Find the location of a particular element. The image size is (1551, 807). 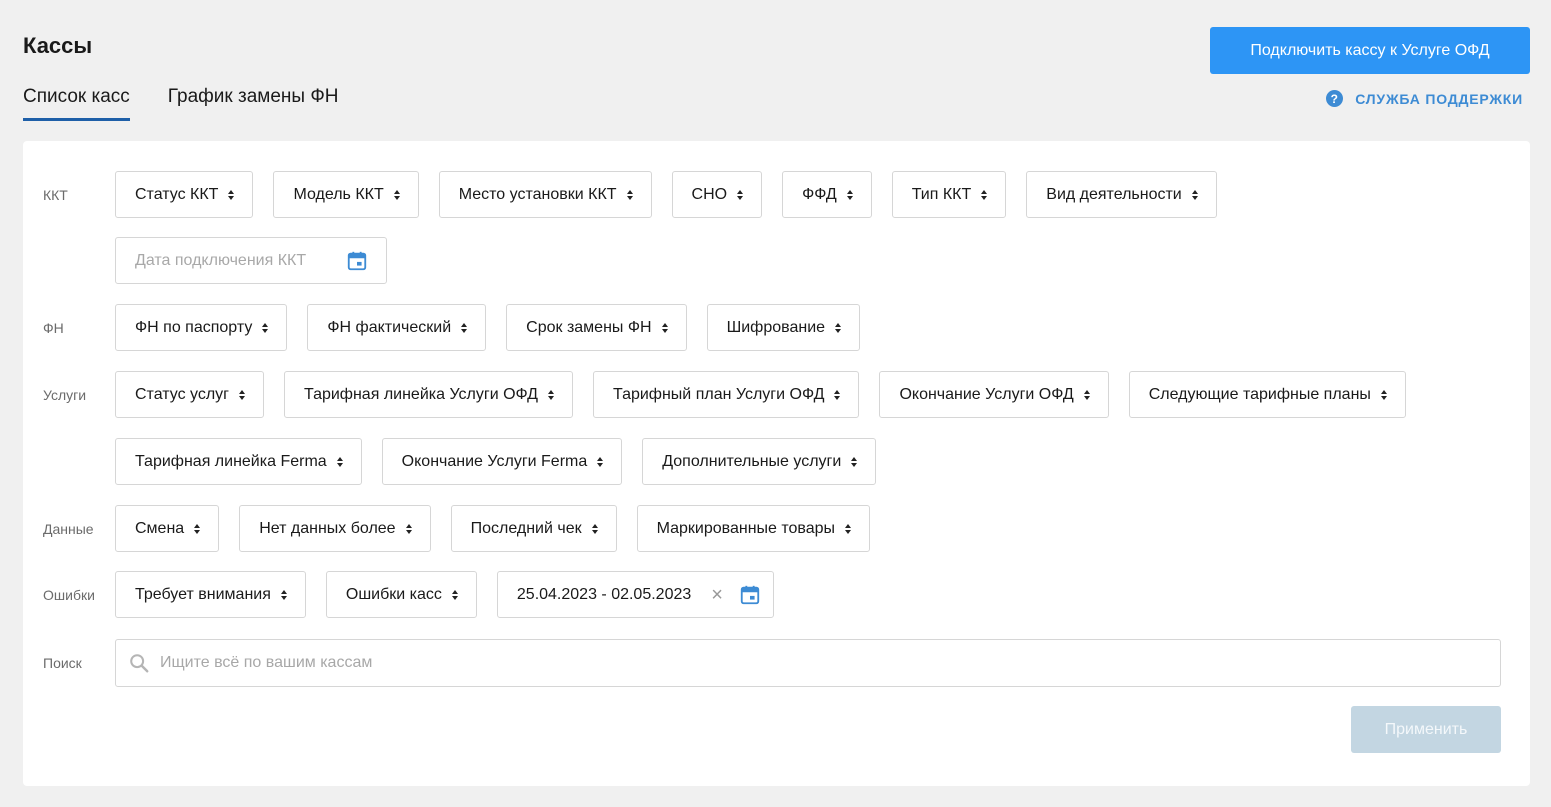

kkt-date-chips: Дата подключения ККТ is located at coordinates (251, 260).